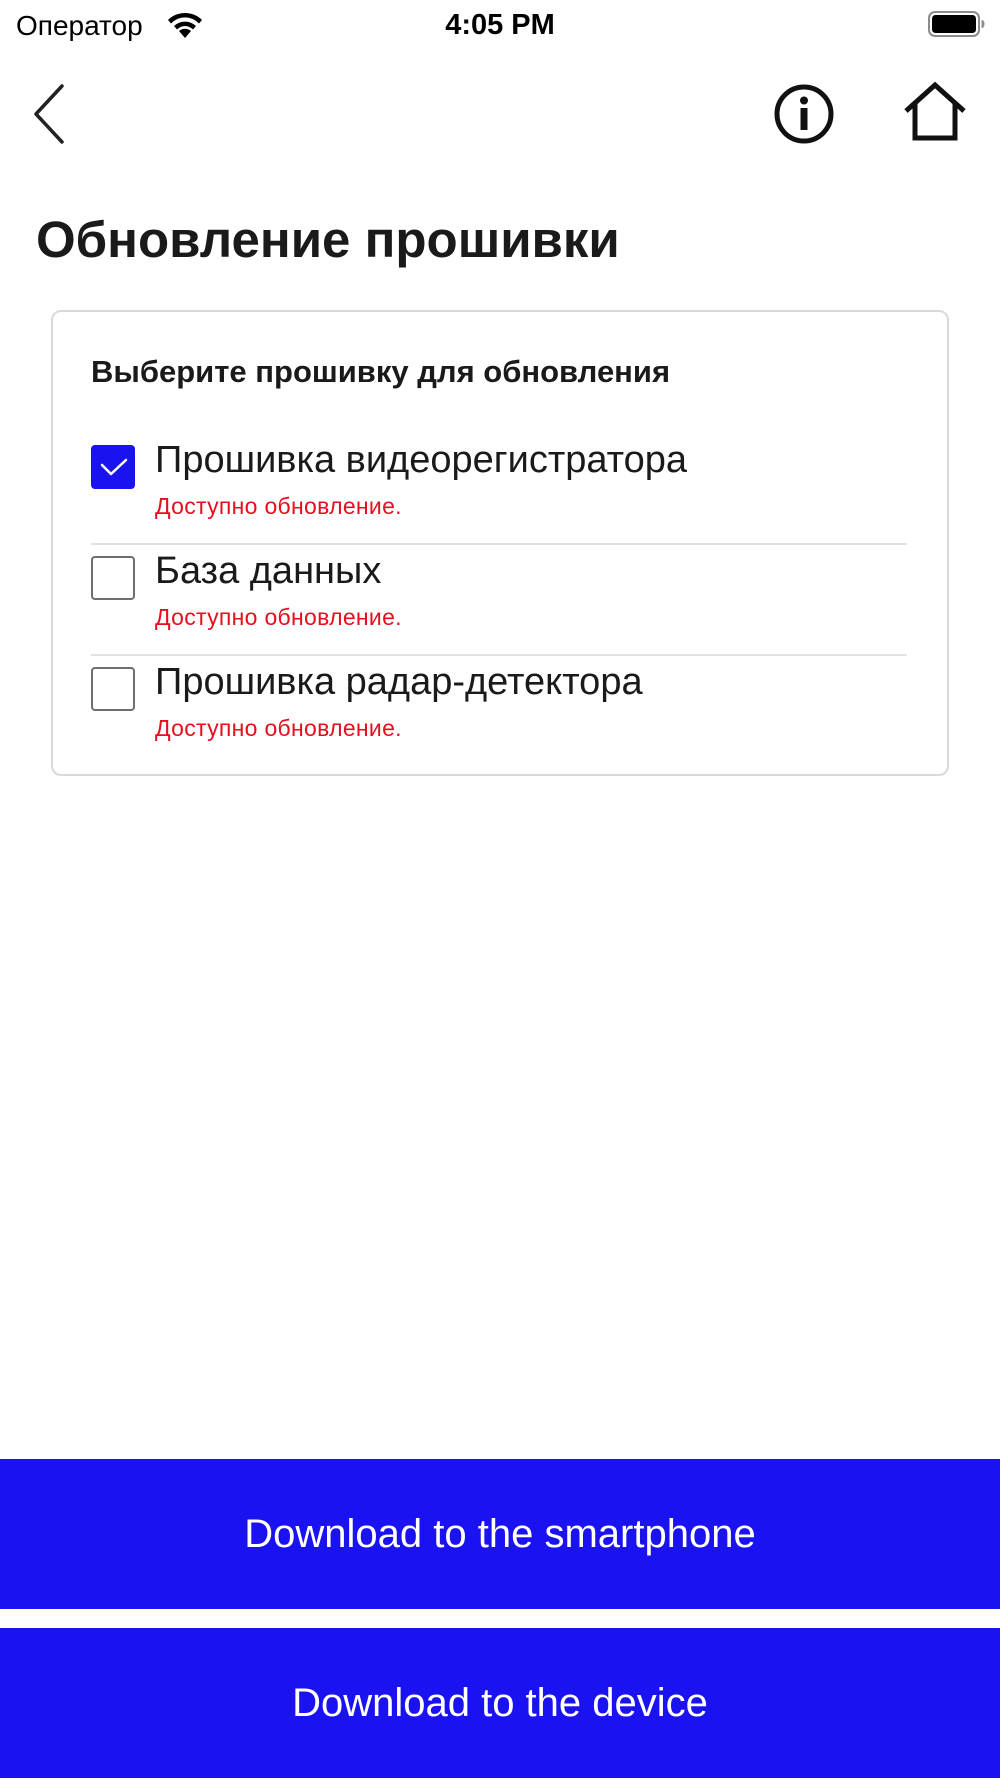 This screenshot has height=1778, width=1000. What do you see at coordinates (500, 1703) in the screenshot?
I see `download-to-device-button: Download to the device` at bounding box center [500, 1703].